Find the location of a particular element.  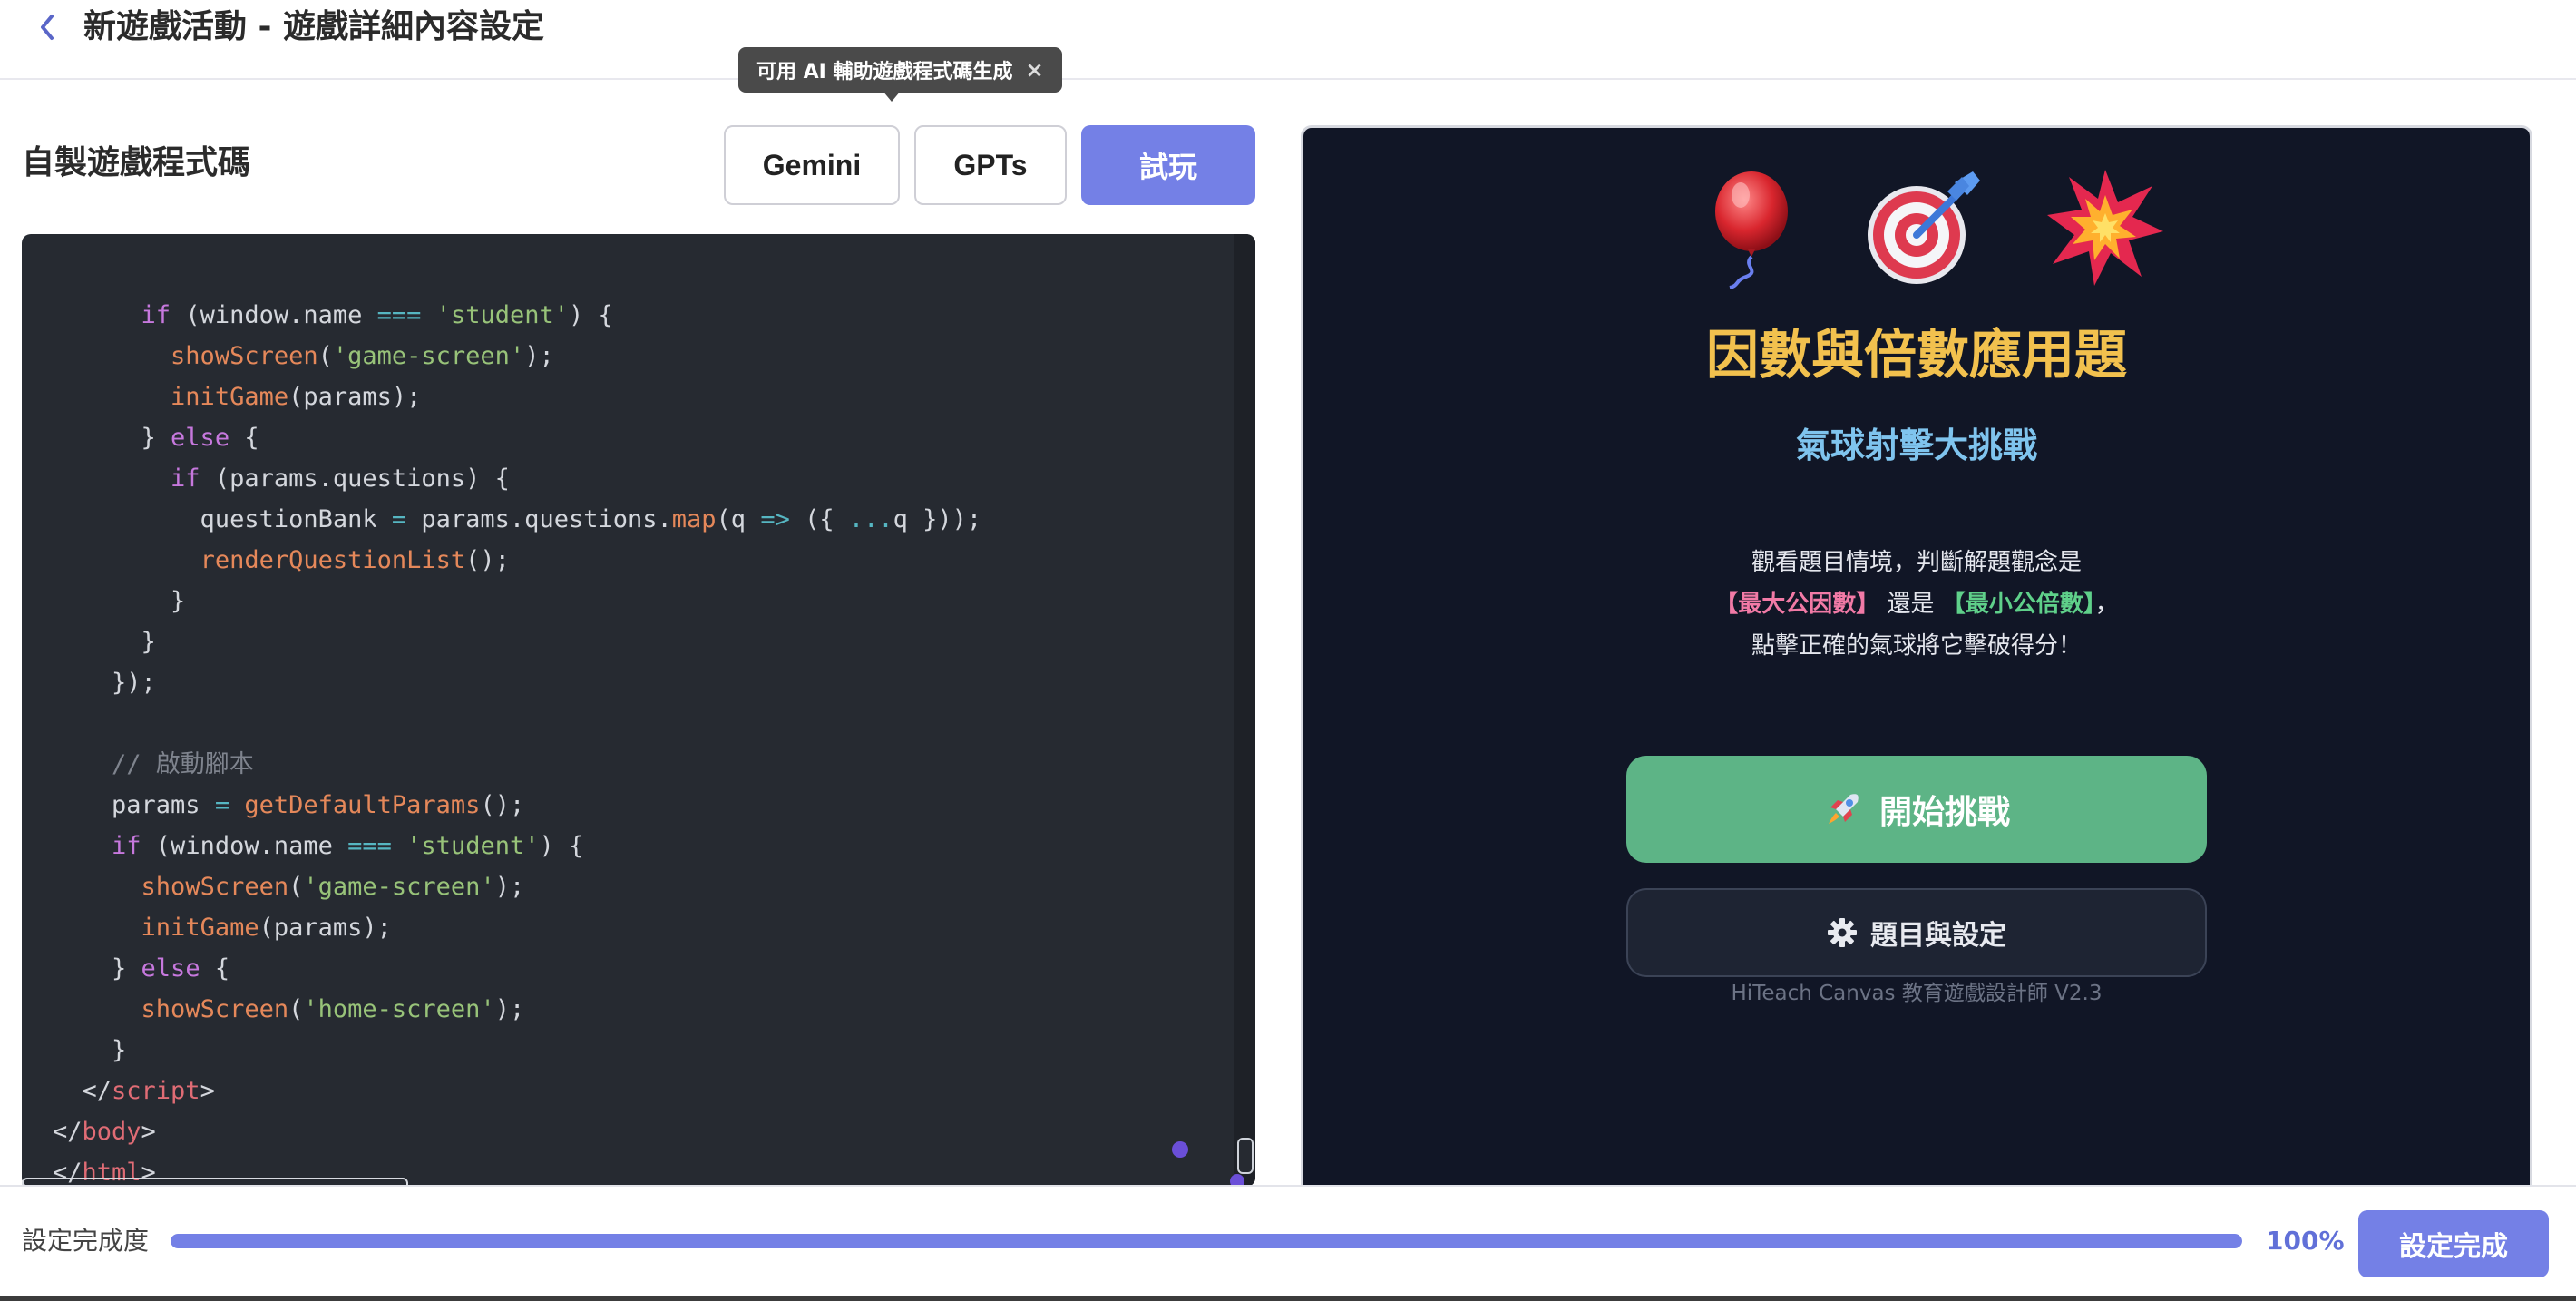

desc-or: 還是 is located at coordinates (1910, 604).